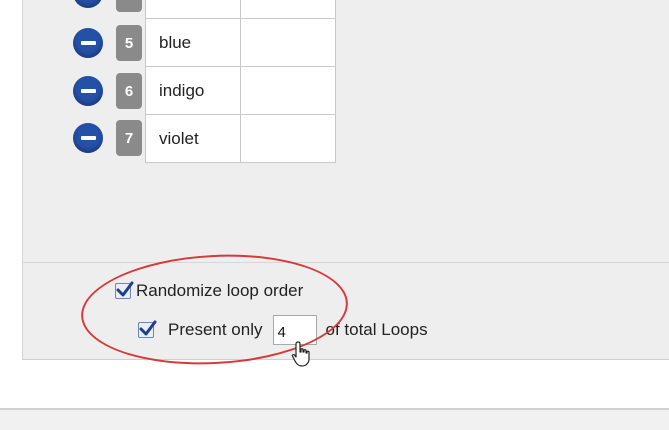 This screenshot has height=430, width=669. Describe the element at coordinates (376, 329) in the screenshot. I see `of-total-label: of total Loops` at that location.